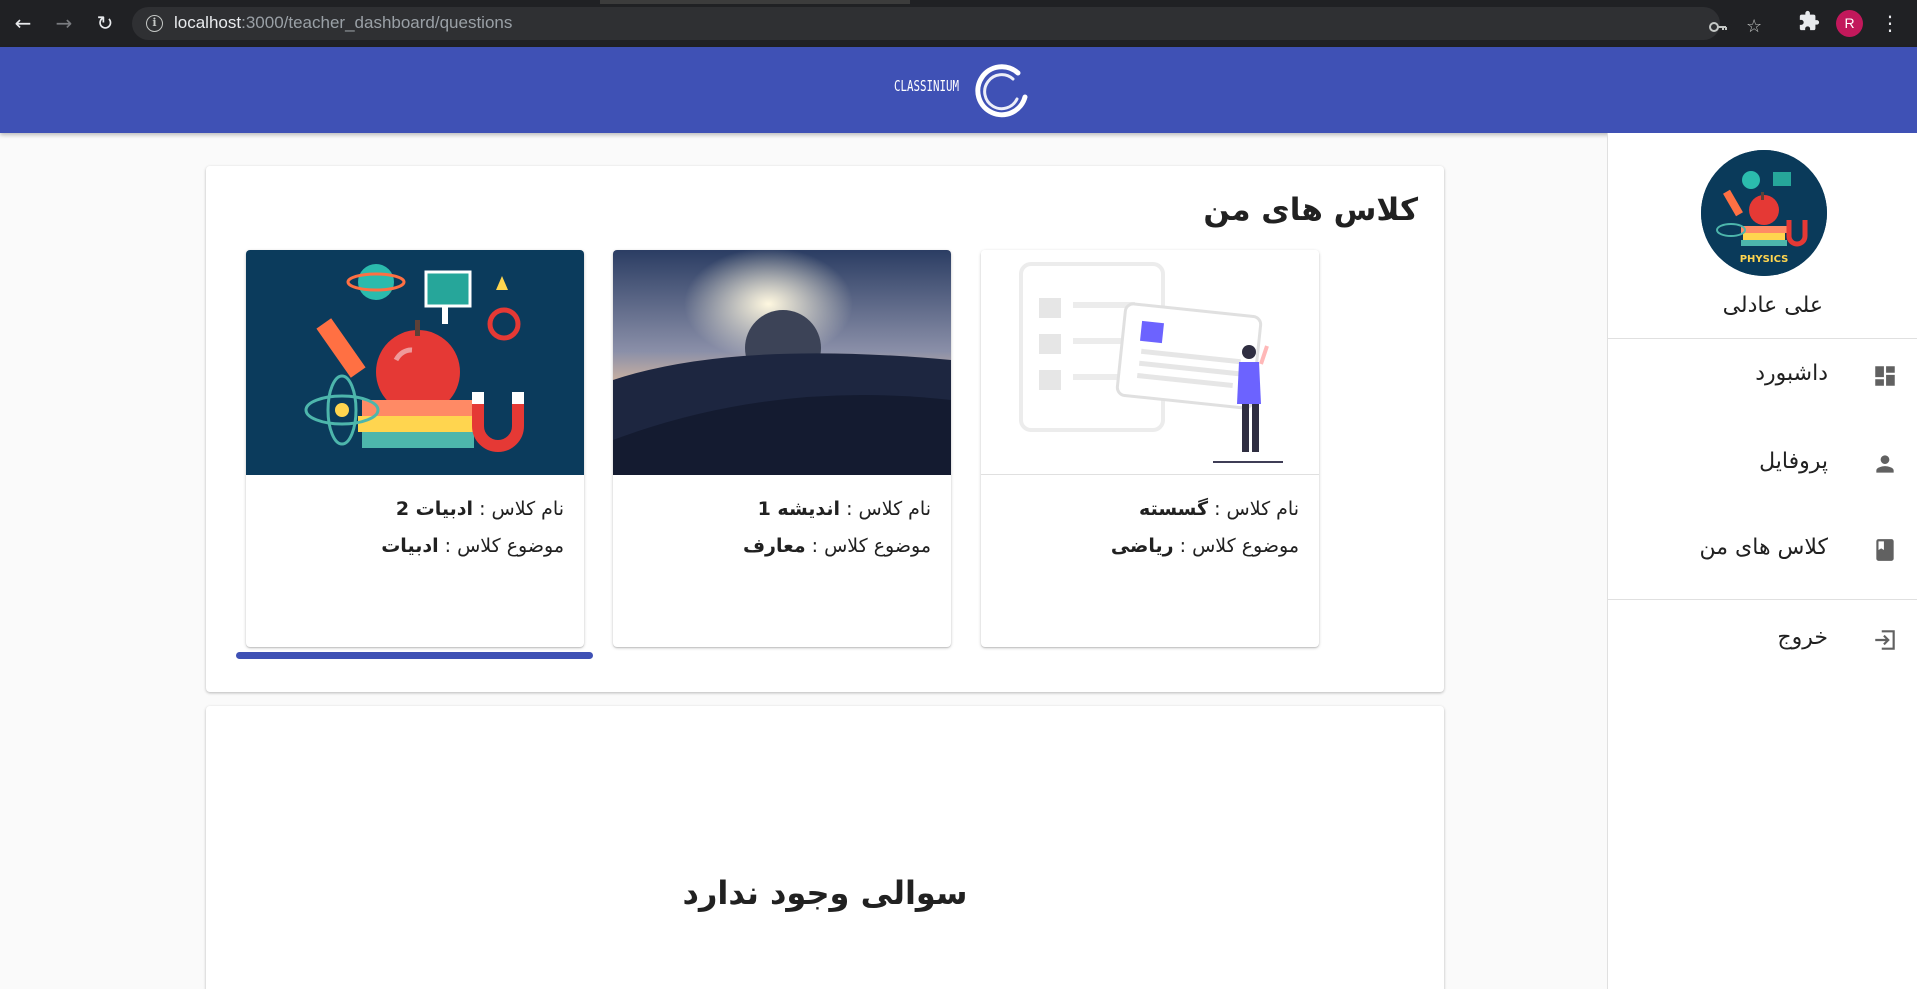  I want to click on class-name-row: نام کلاس : گسسته, so click(1219, 509).